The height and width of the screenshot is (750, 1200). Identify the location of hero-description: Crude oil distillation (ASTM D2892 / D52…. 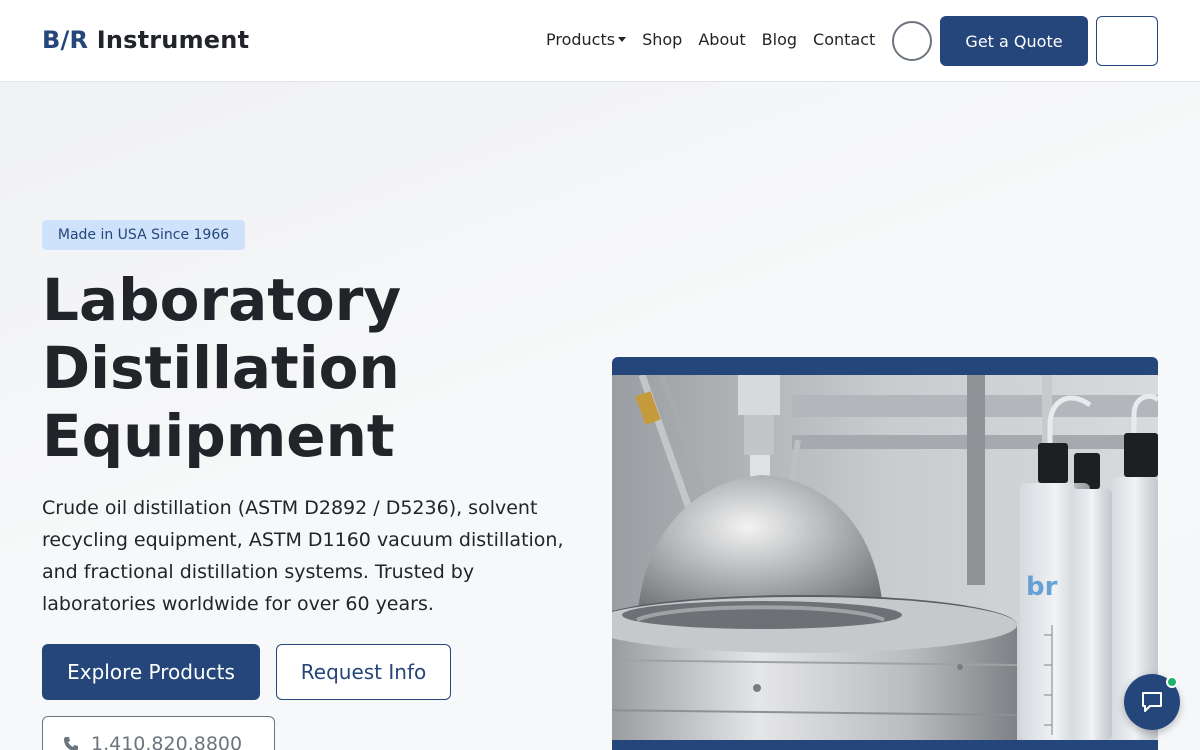
(303, 556).